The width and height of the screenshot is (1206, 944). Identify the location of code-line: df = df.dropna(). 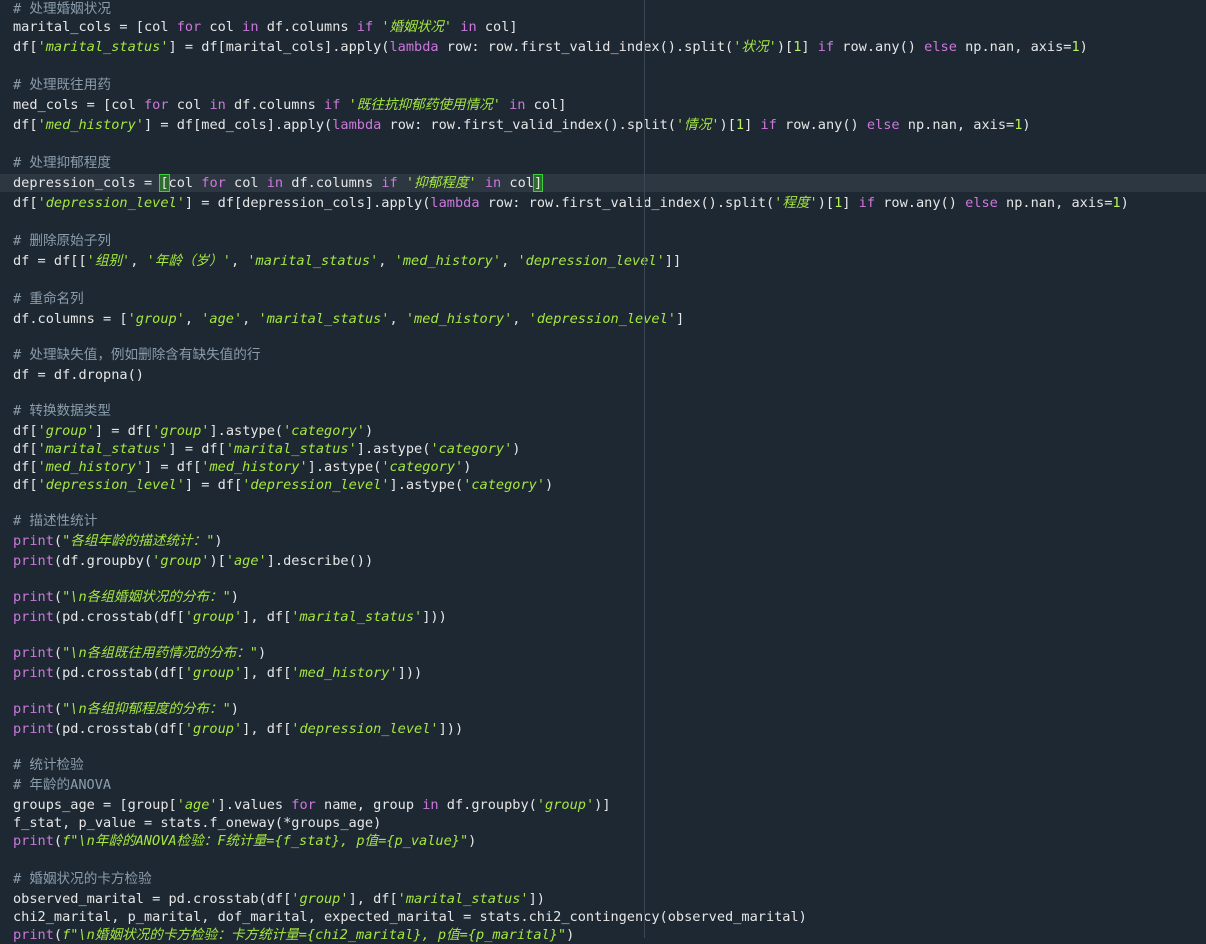
(603, 375).